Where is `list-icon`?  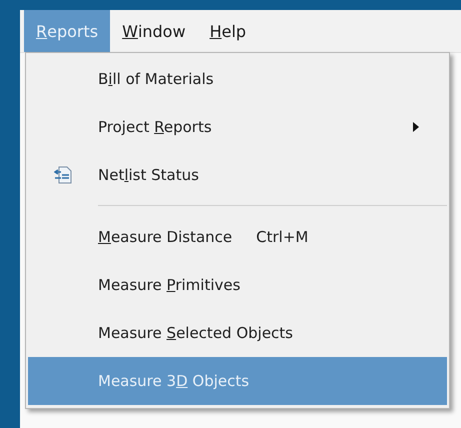
list-icon is located at coordinates (63, 175).